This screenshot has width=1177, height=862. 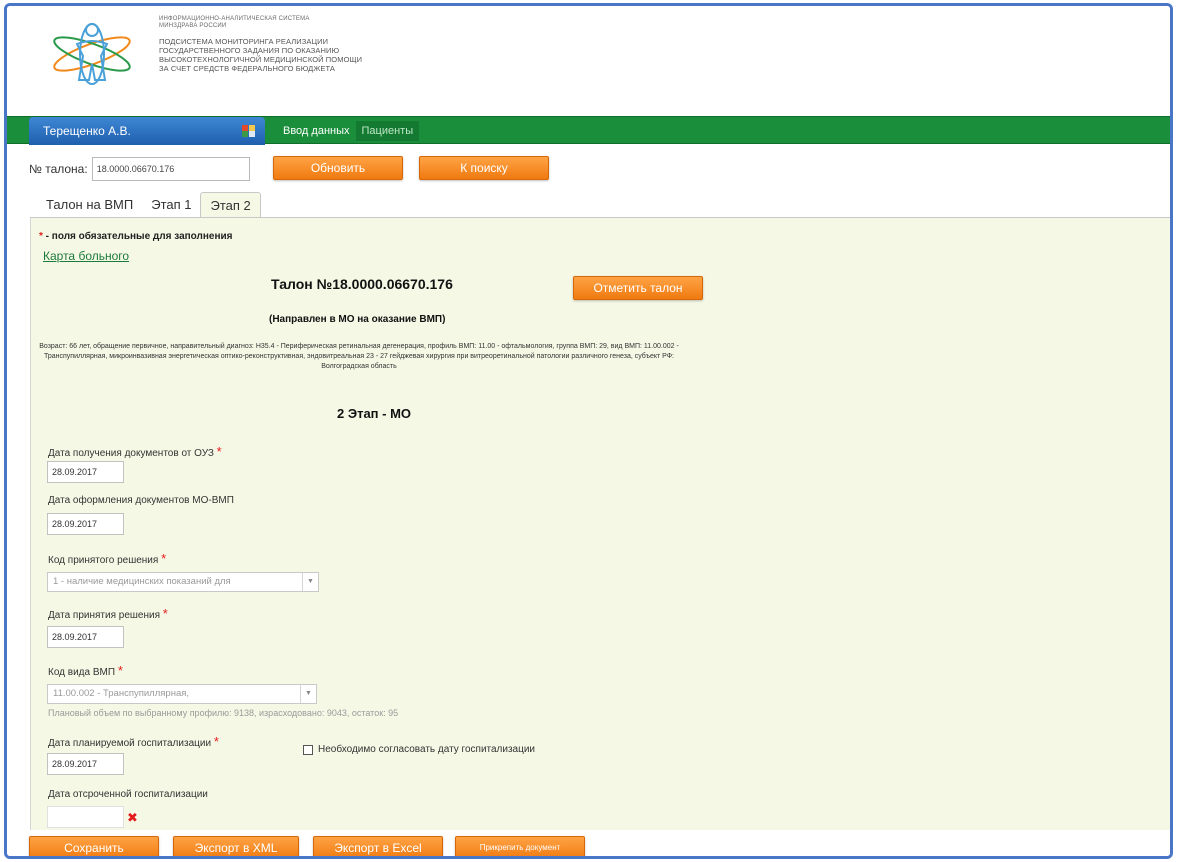 What do you see at coordinates (85, 472) in the screenshot?
I see `docs-received-date-input: 28.09.2017` at bounding box center [85, 472].